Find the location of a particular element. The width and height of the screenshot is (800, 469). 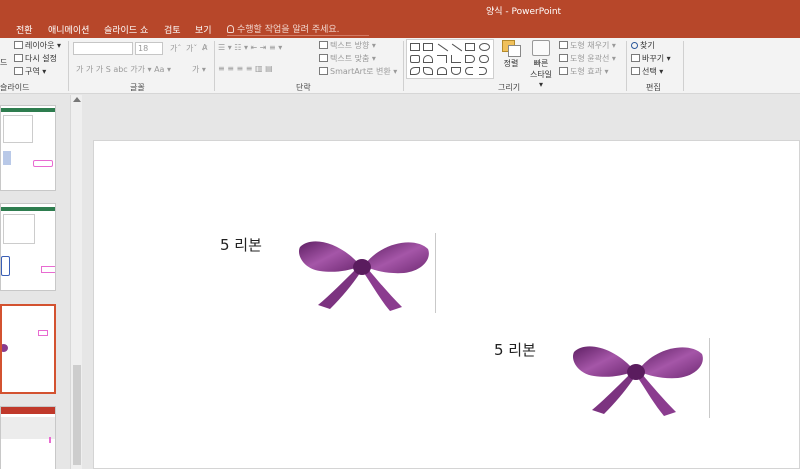

scroll-thumb is located at coordinates (77, 415).